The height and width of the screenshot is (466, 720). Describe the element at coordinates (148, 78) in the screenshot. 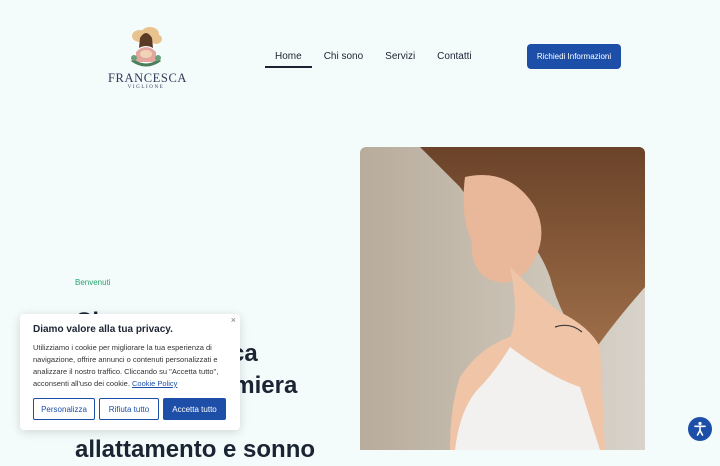

I see `brand-name: FRANCESCA` at that location.